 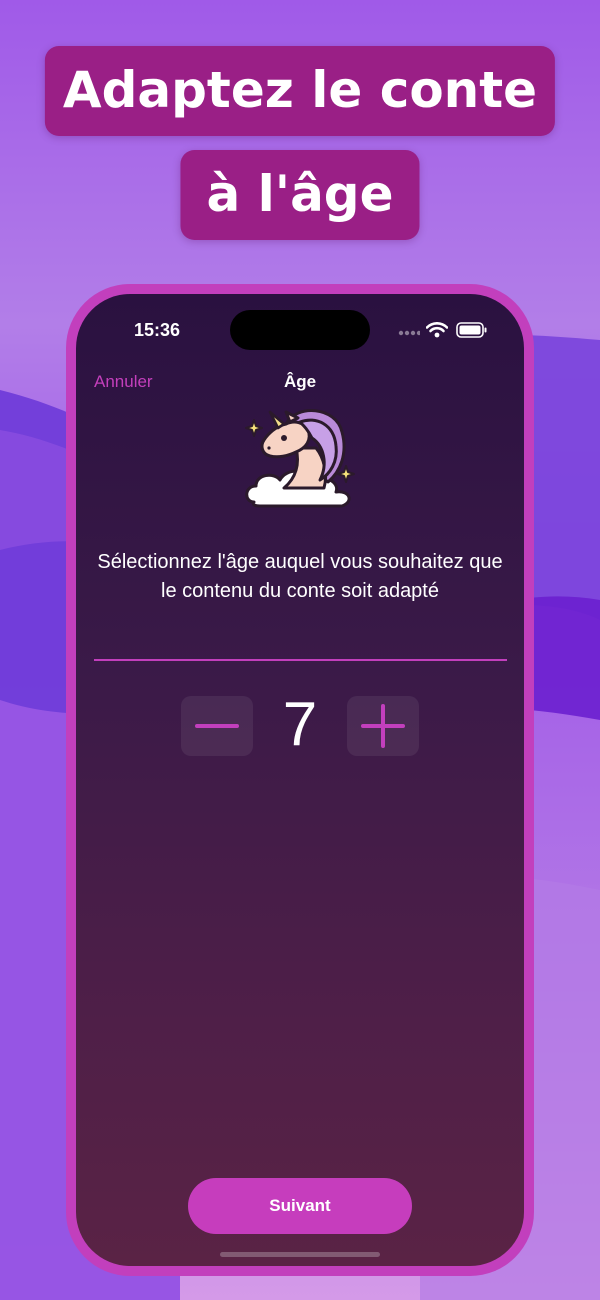 I want to click on wifi-icon, so click(x=437, y=330).